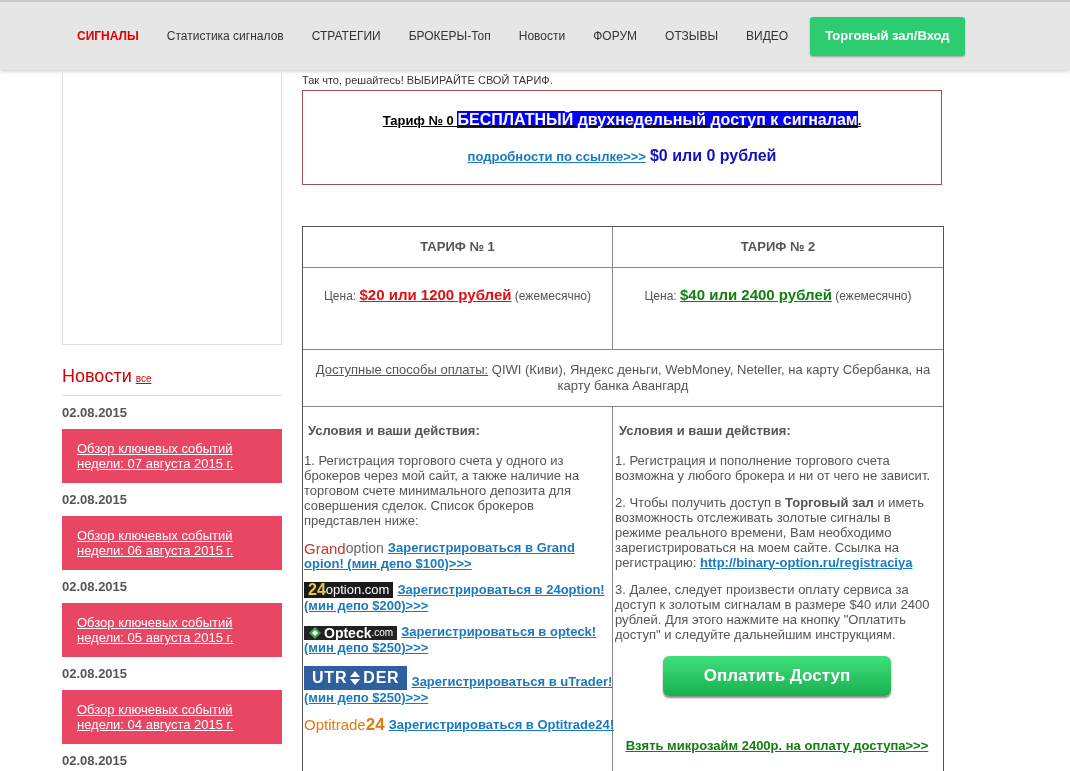 The height and width of the screenshot is (771, 1070). Describe the element at coordinates (773, 611) in the screenshot. I see `conditions-text: 3. Далее, следует произвести оплату сервиса за доступ к золотым сигналам в размере $40 или 2400 рублей. Для этого нажмите на кнопку "Оплатить доступ" и следуйте дальнейшим инструкциям.` at that location.